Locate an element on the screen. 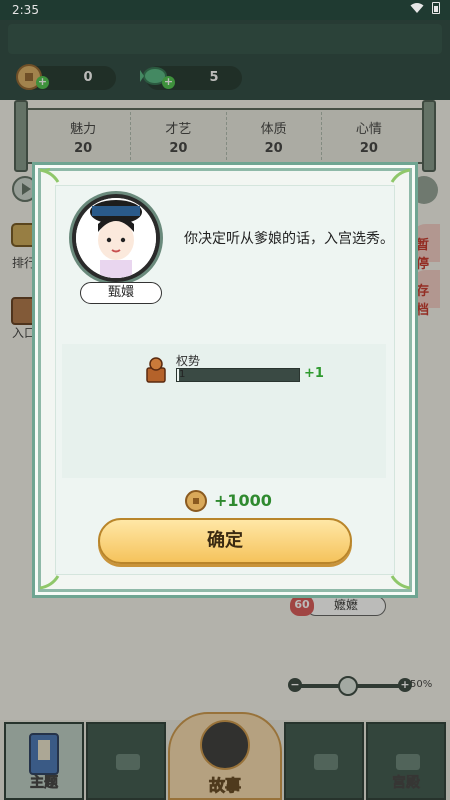  power-seal-icon is located at coordinates (156, 370).